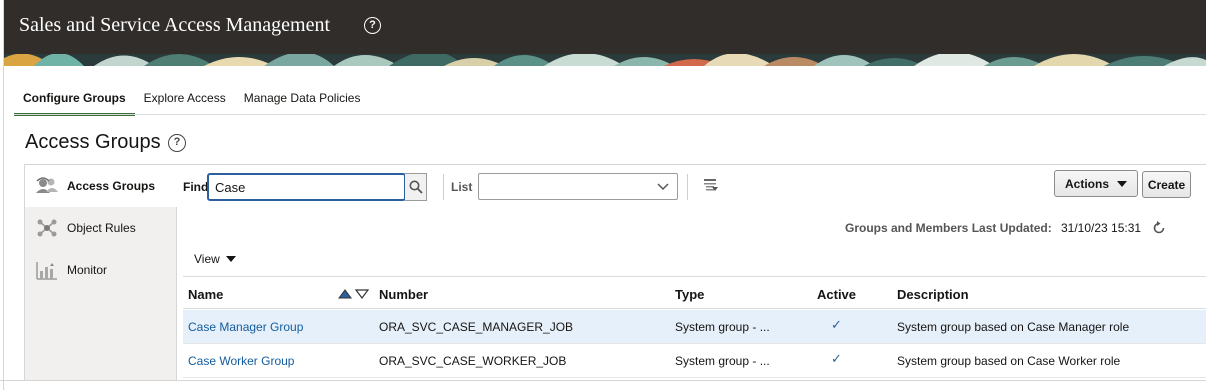 The image size is (1206, 390). I want to click on tab-configure-groups: Configure Groups, so click(74, 102).